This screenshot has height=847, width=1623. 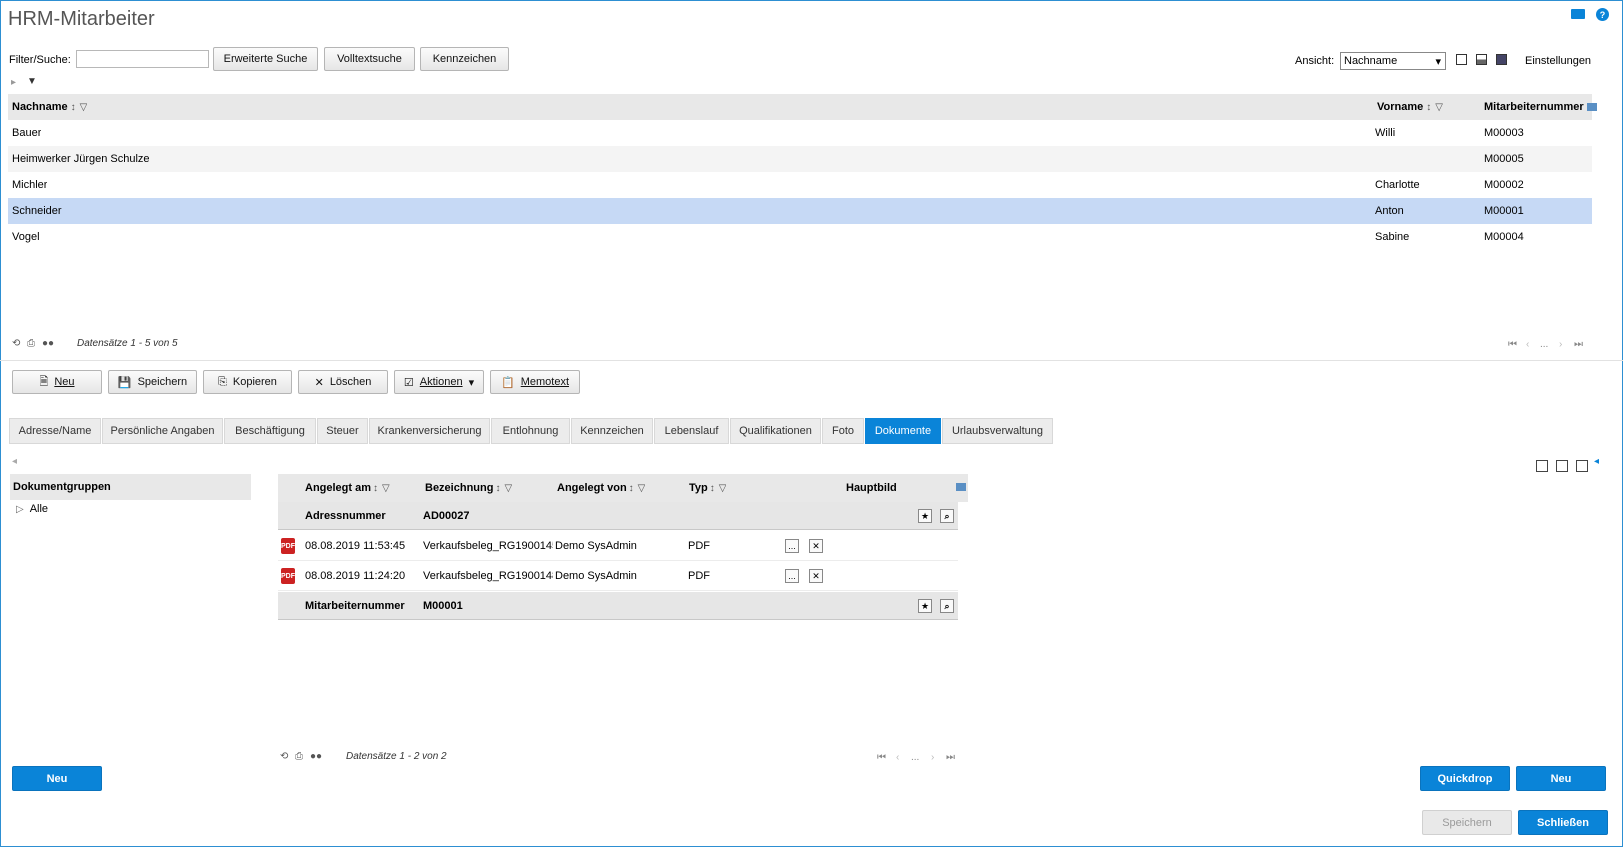 I want to click on settings-link: Einstellungen, so click(x=1558, y=61).